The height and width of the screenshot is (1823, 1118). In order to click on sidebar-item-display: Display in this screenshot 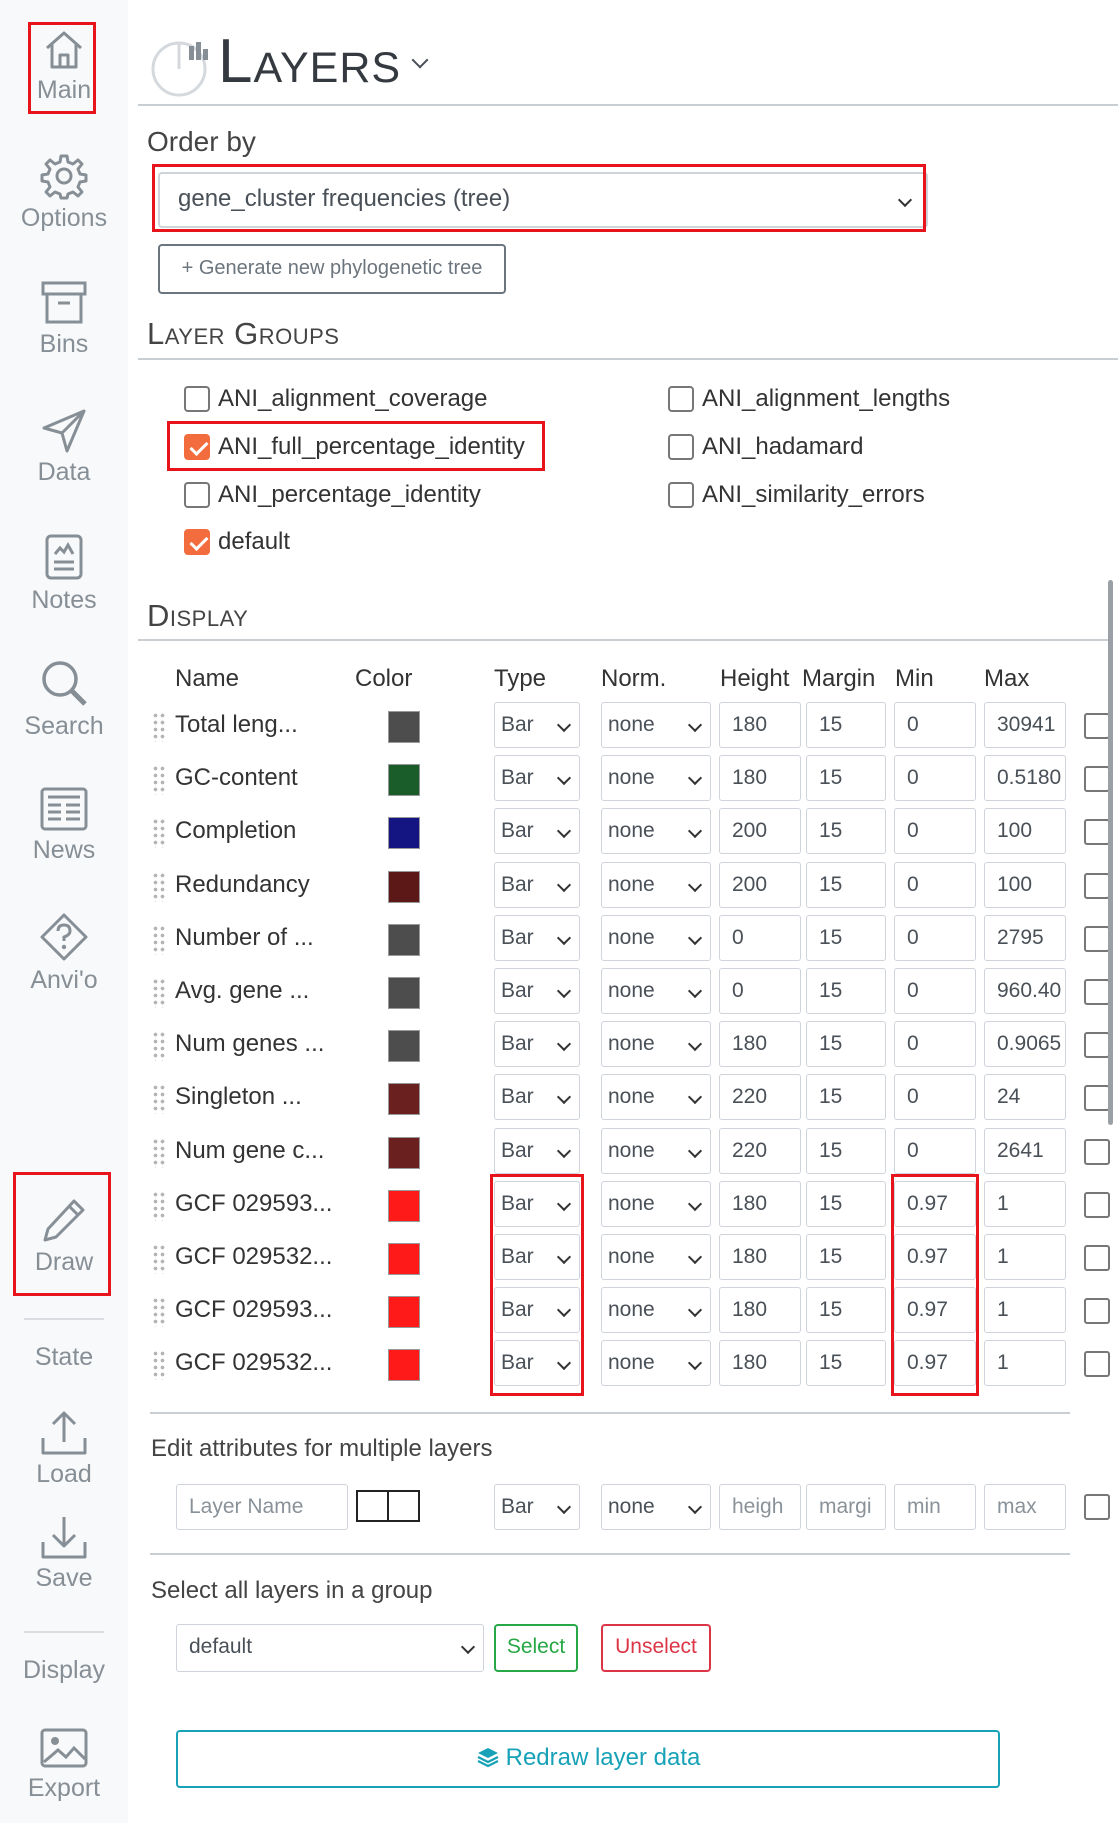, I will do `click(64, 1670)`.